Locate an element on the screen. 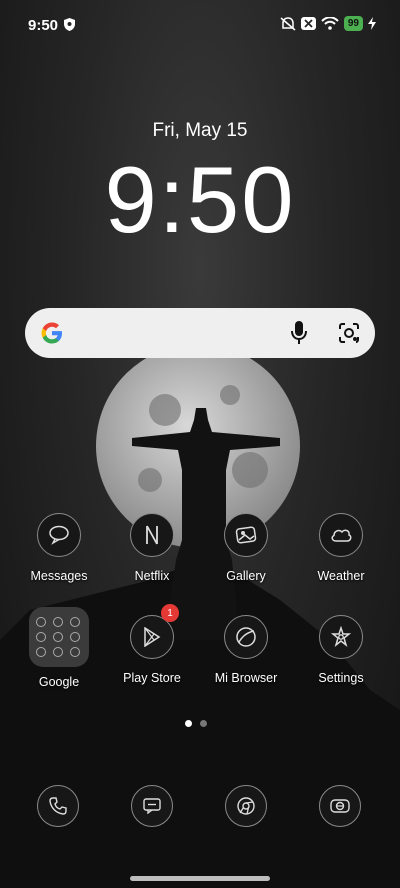 The height and width of the screenshot is (888, 400). app-settings: Settings is located at coordinates (341, 650).